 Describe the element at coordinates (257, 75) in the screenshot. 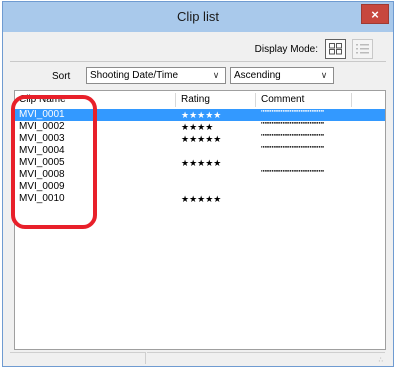

I see `sort-order-value: Ascending` at that location.